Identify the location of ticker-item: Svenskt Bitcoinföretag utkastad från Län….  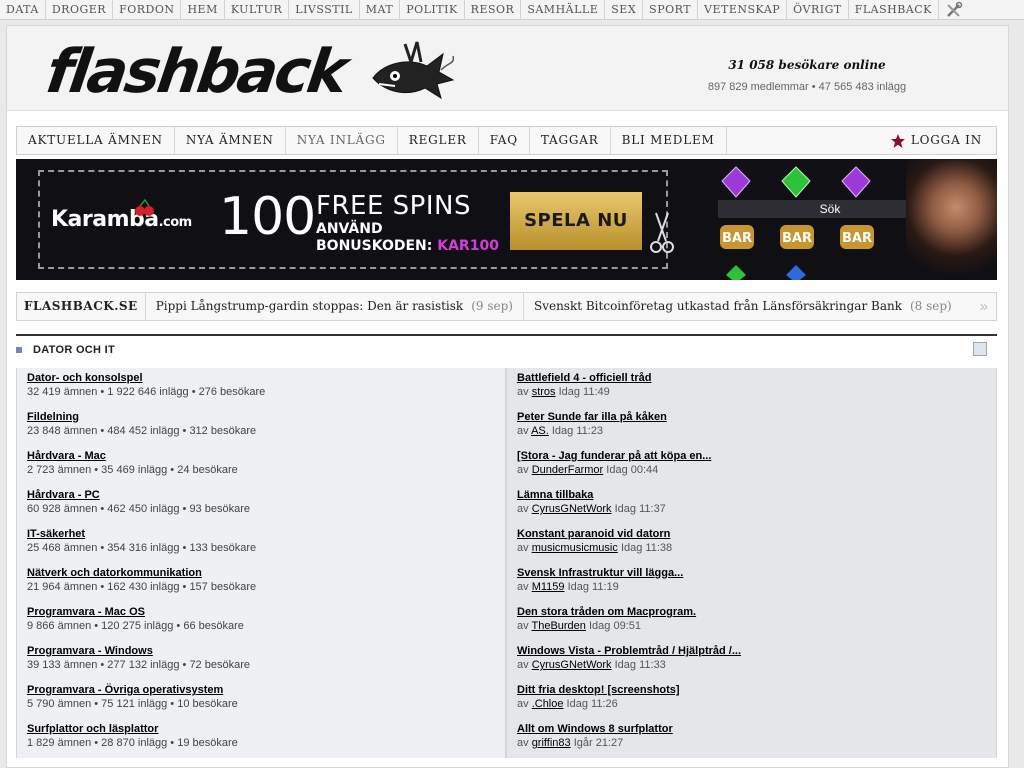
(743, 306).